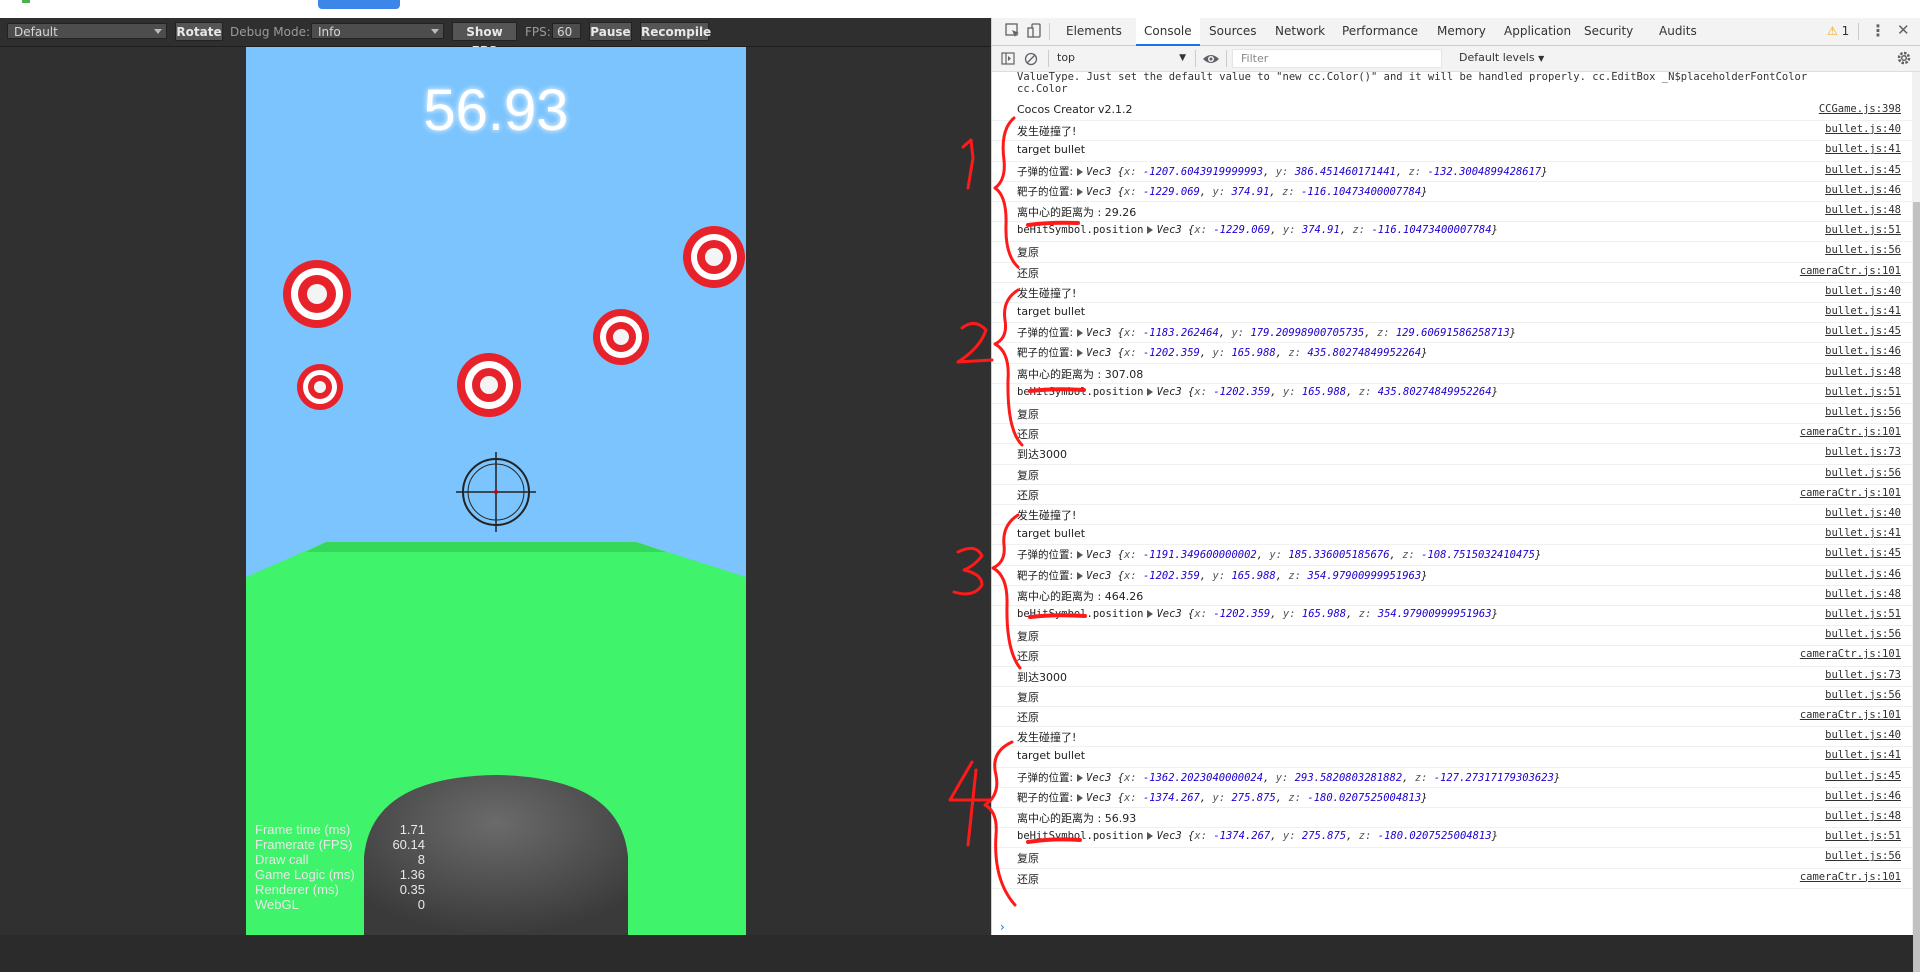 The image size is (1920, 972). I want to click on crosshair-icon, so click(496, 492).